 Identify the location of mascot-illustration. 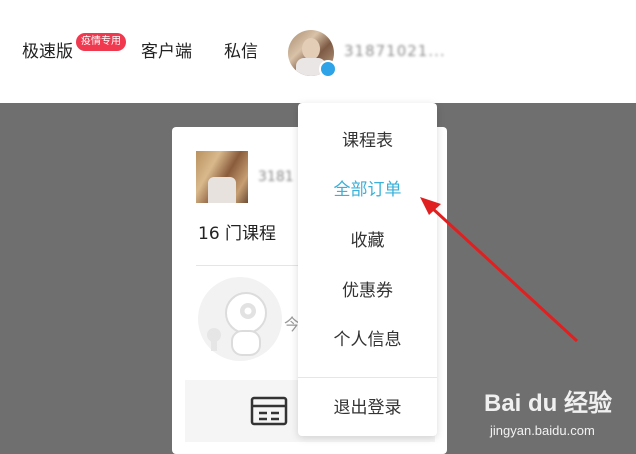
(240, 319).